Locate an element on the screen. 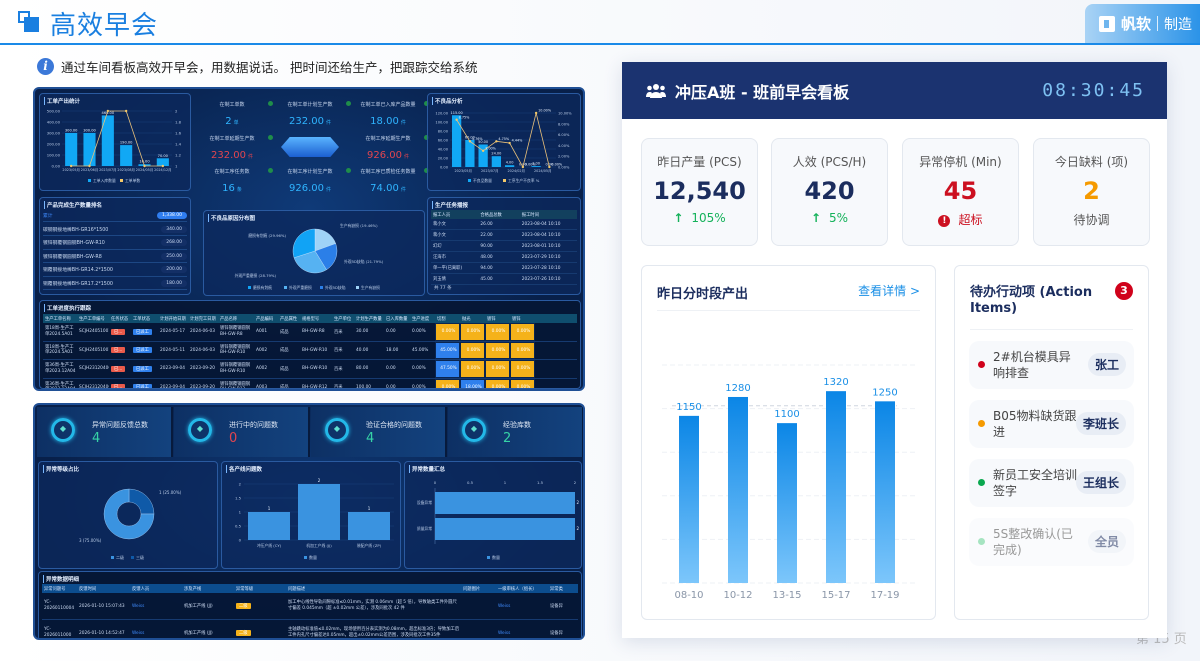 The width and height of the screenshot is (1200, 661). column-header: 计划开始日期 is located at coordinates (173, 319).